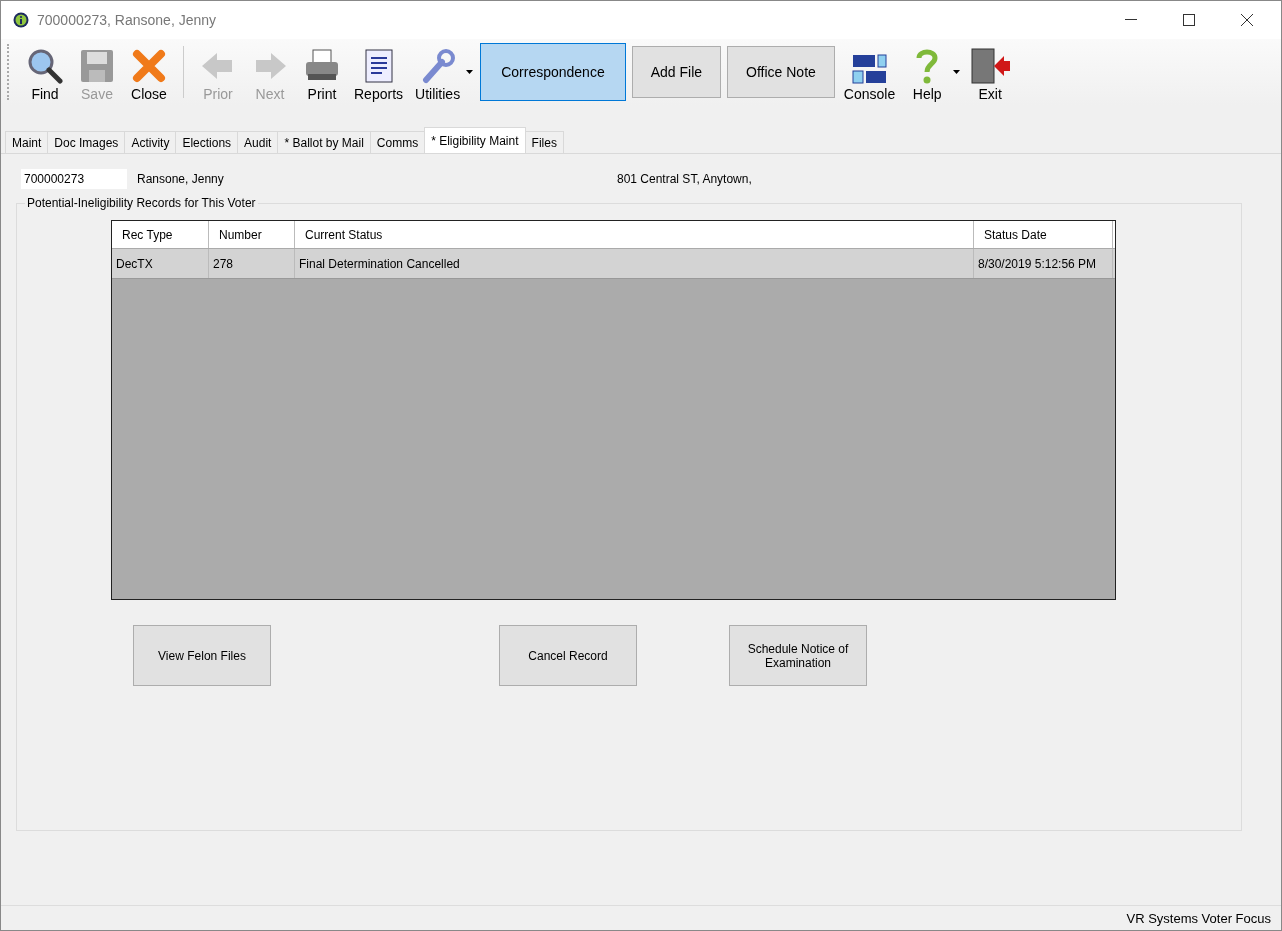 Image resolution: width=1282 pixels, height=931 pixels. Describe the element at coordinates (252, 234) in the screenshot. I see `column-header: Number` at that location.